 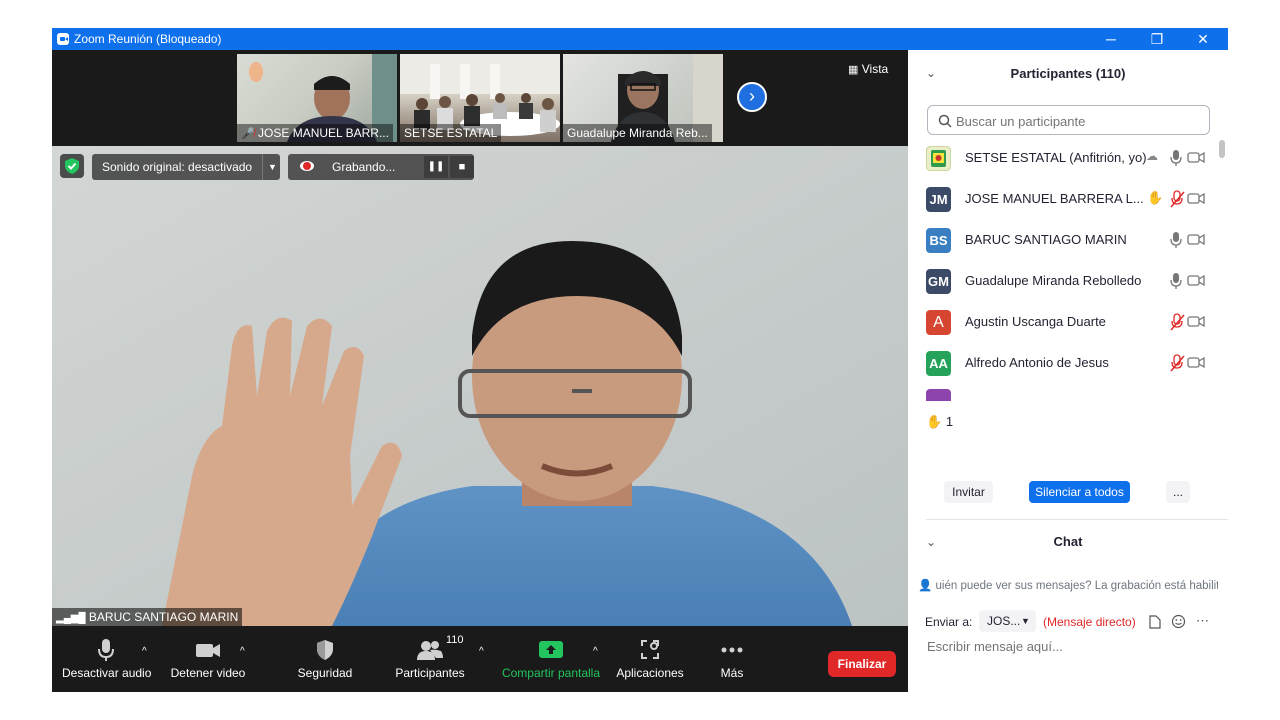 I want to click on chat-message-input, so click(x=1072, y=646).